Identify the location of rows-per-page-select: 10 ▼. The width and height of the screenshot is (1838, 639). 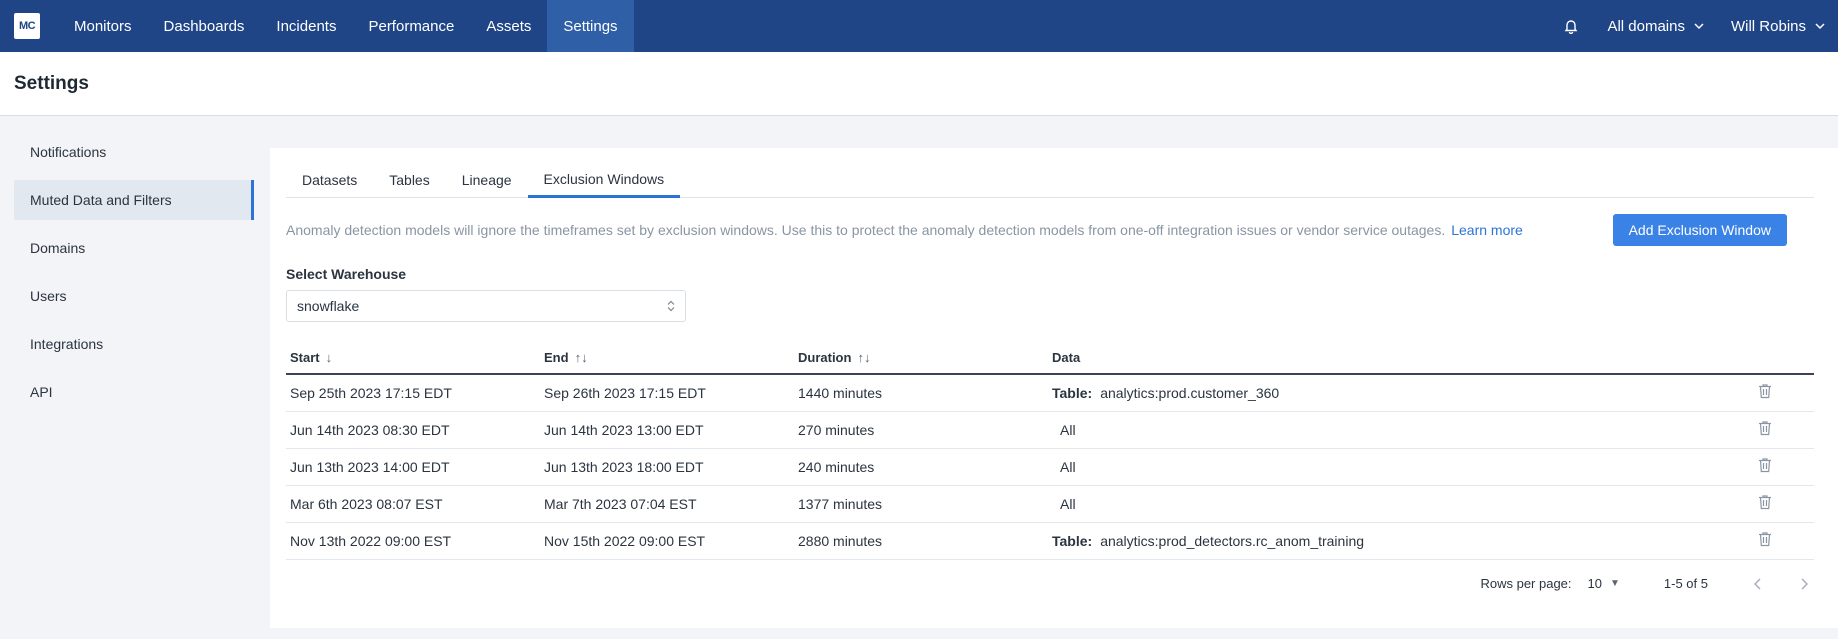
(1604, 583).